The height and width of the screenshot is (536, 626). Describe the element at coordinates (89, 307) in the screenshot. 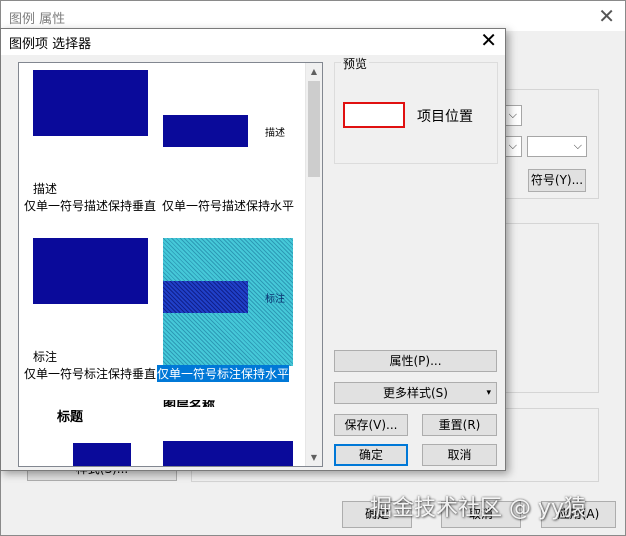

I see `gallery-item-2: 标注 仅单一符号标注保持垂直` at that location.